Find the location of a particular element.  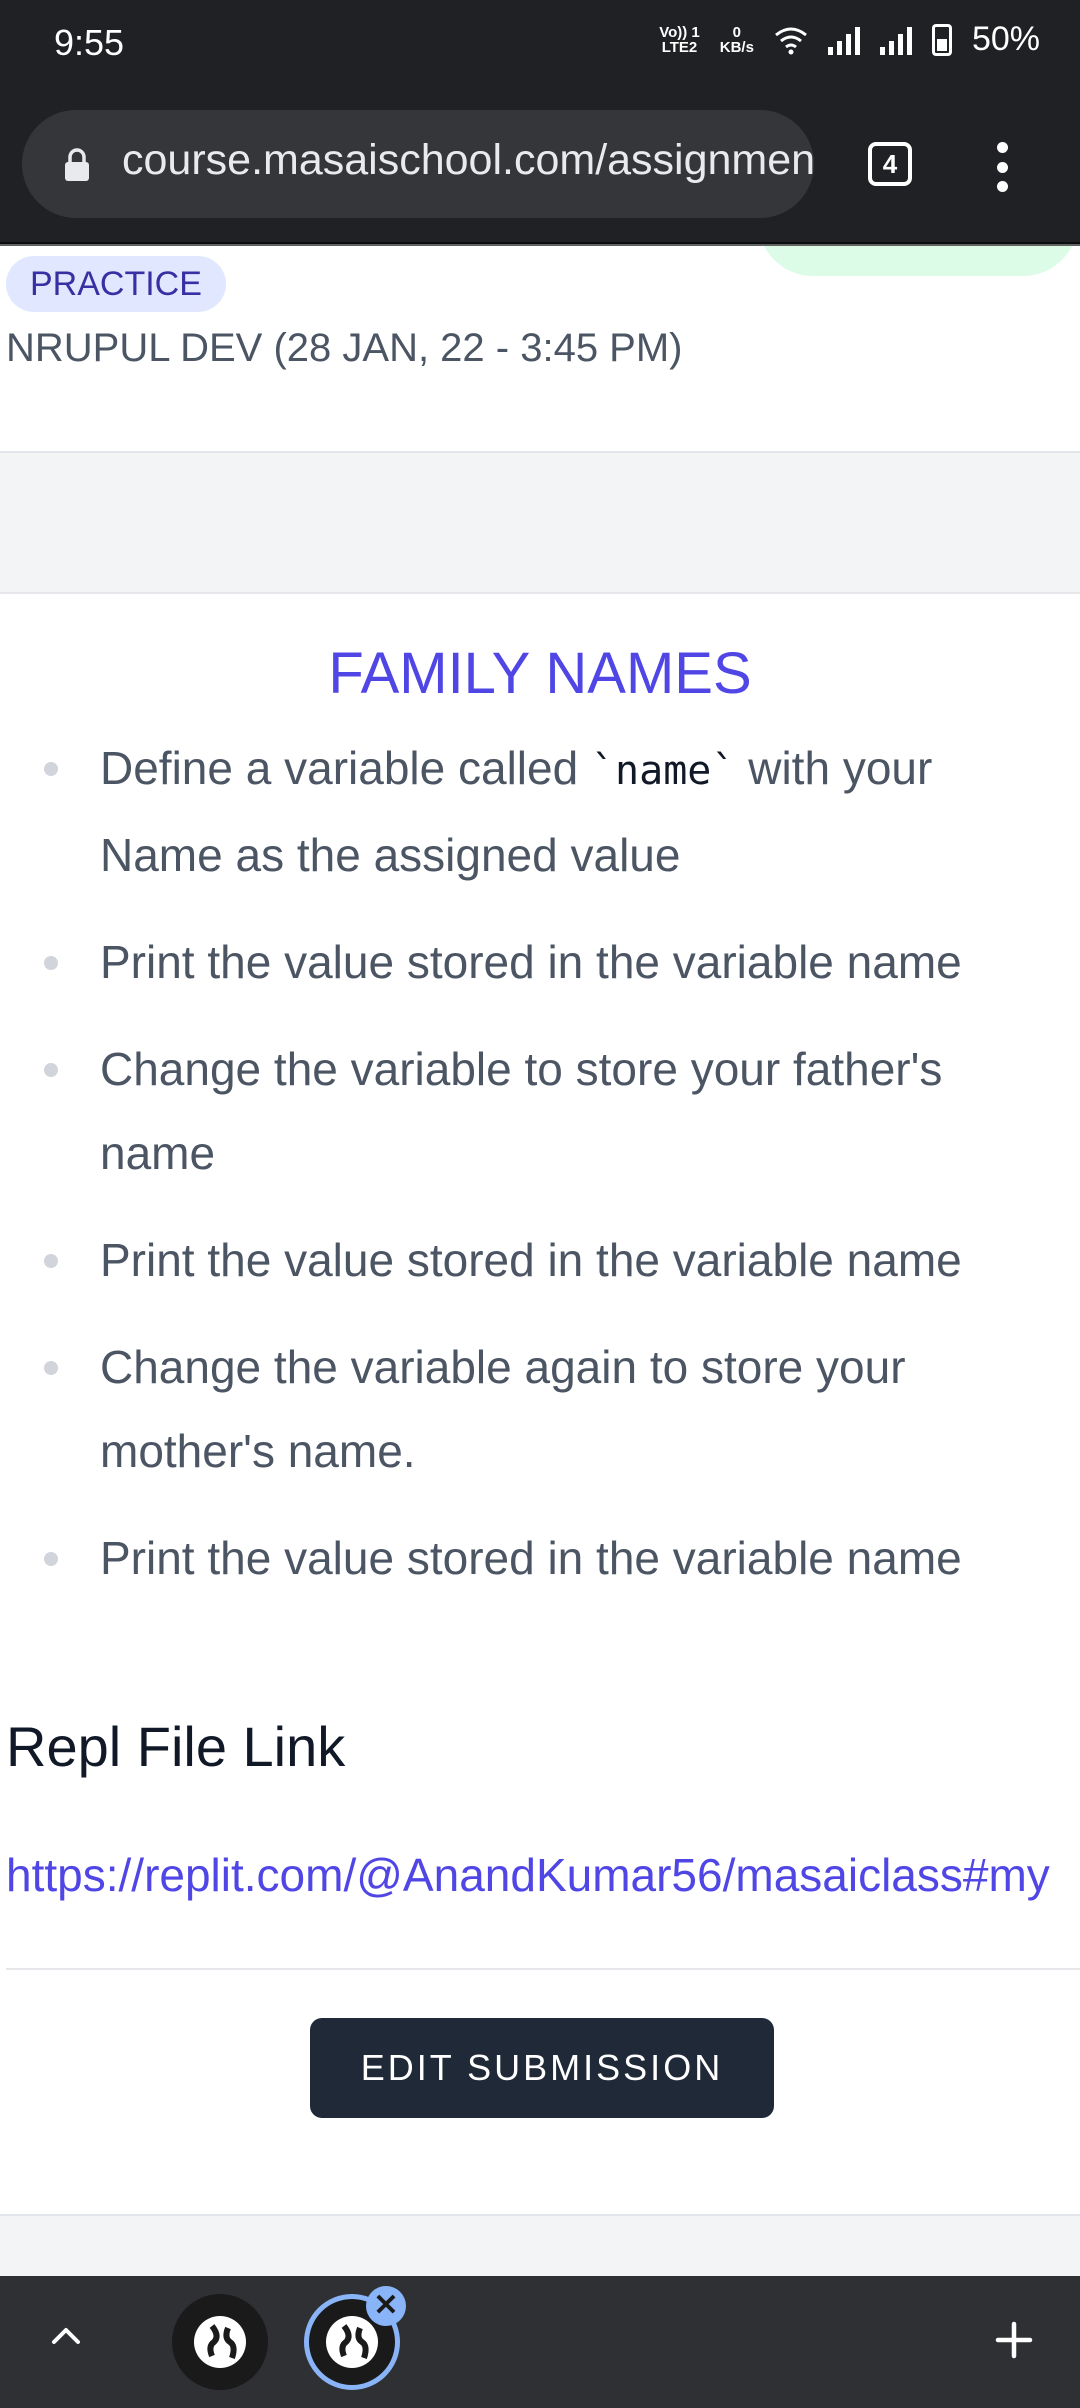

url-text: course.masaischool.com/assignments is located at coordinates (468, 160).